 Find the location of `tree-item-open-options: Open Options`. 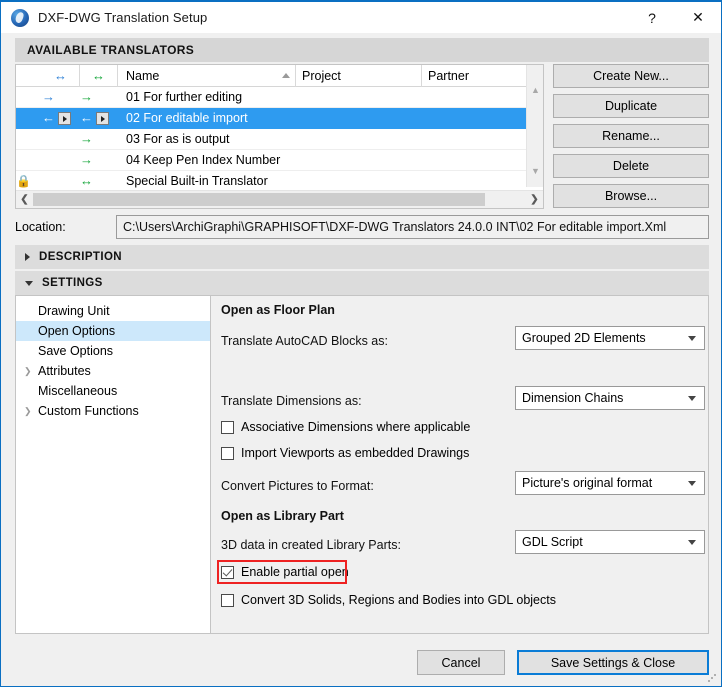

tree-item-open-options: Open Options is located at coordinates (113, 331).